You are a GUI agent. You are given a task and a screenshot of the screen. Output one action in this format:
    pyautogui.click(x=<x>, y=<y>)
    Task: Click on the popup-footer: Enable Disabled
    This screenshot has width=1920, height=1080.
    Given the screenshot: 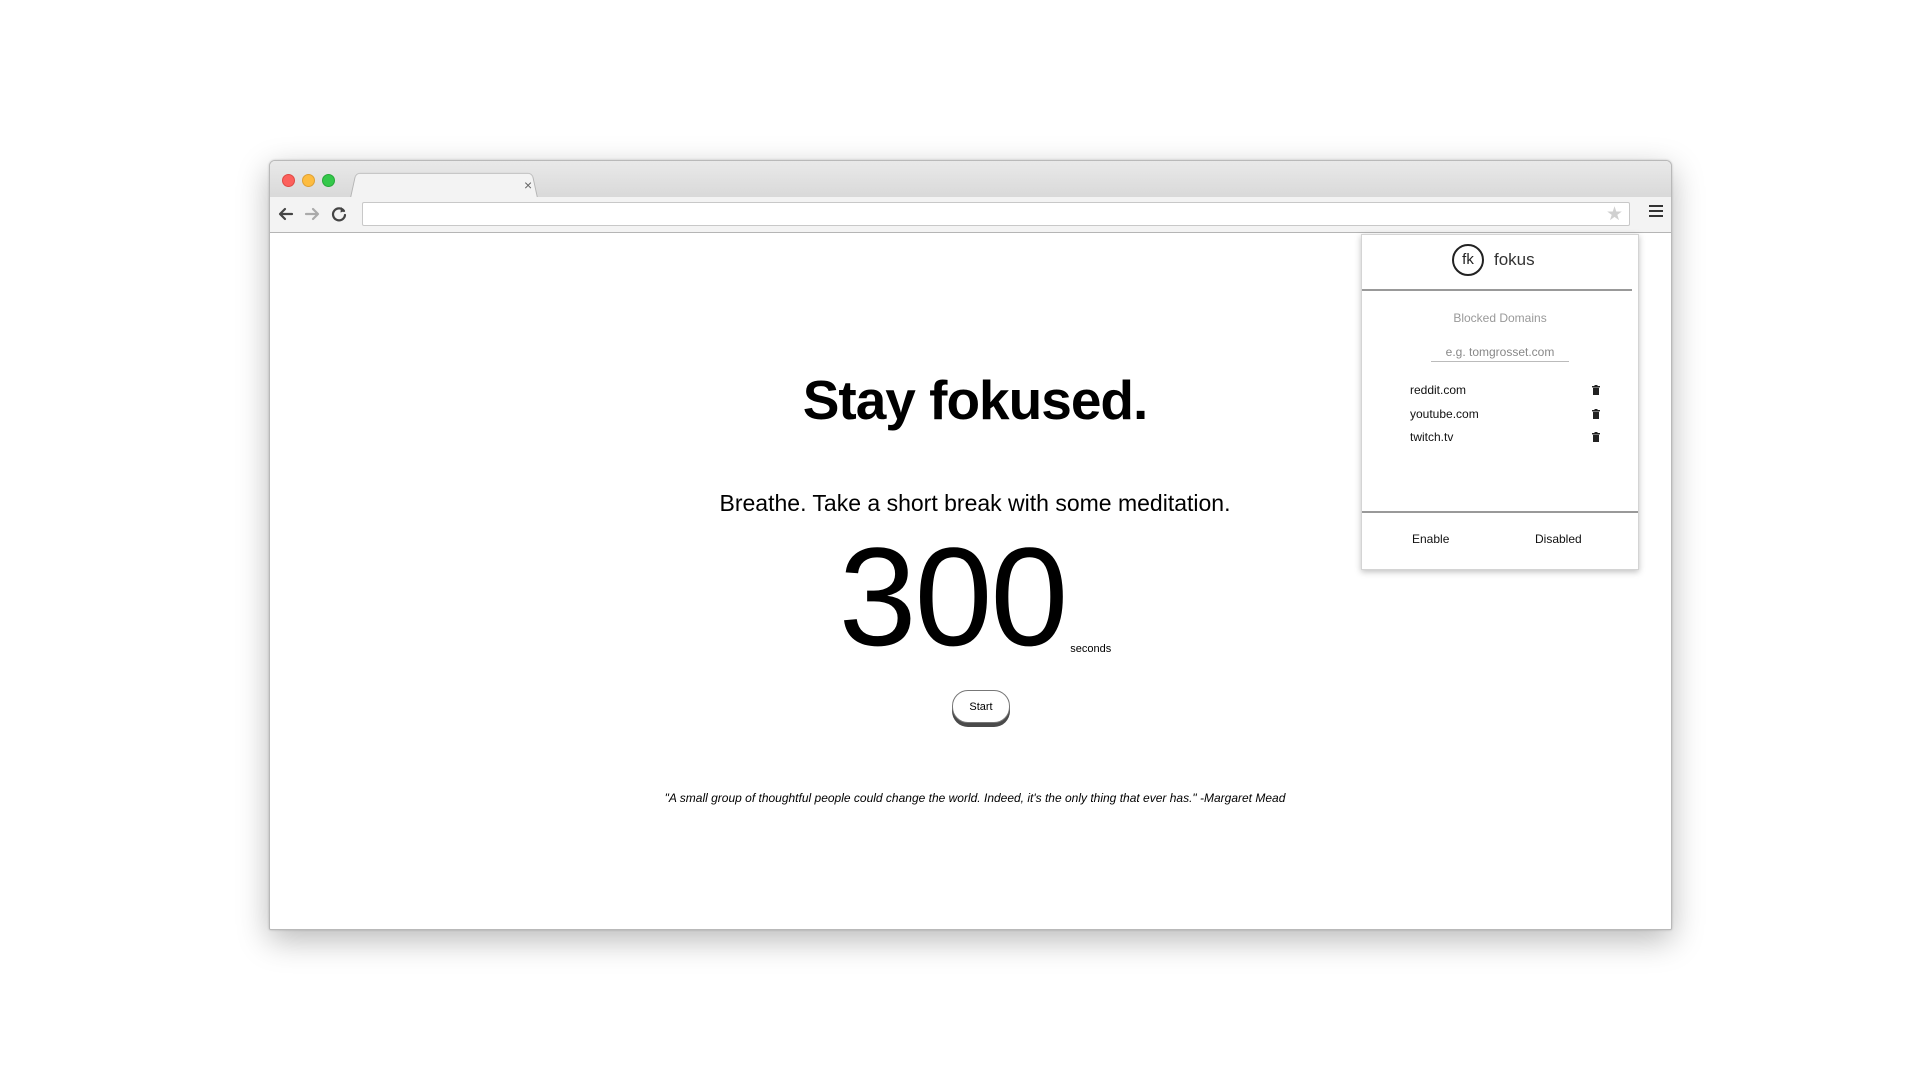 What is the action you would take?
    pyautogui.click(x=1500, y=528)
    